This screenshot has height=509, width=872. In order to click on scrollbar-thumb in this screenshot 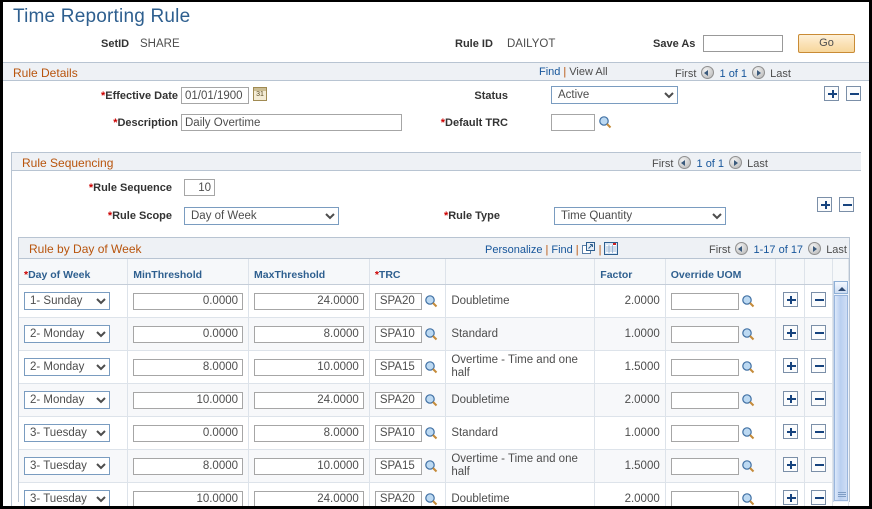, I will do `click(841, 398)`.